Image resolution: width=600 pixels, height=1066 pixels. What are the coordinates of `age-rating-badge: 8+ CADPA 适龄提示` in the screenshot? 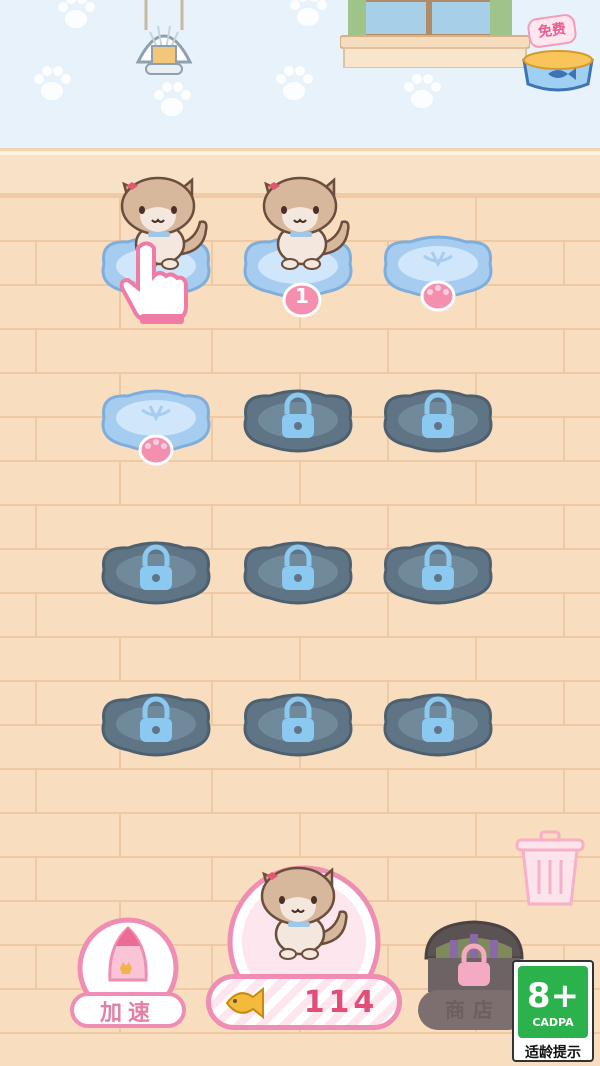 It's located at (553, 1011).